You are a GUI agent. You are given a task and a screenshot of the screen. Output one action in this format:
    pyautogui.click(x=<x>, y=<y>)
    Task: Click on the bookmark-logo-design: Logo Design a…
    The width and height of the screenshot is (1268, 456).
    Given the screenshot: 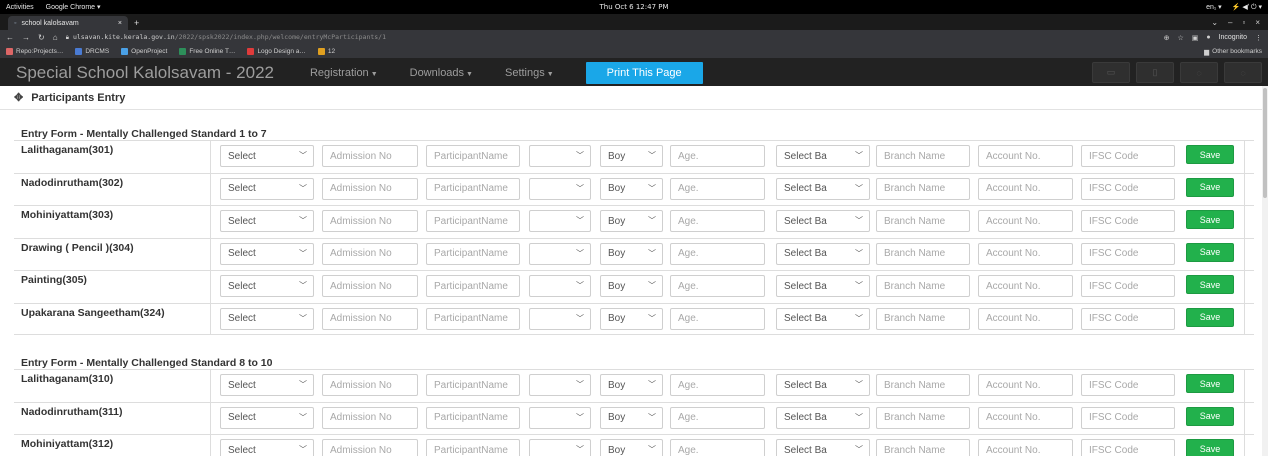 What is the action you would take?
    pyautogui.click(x=276, y=51)
    